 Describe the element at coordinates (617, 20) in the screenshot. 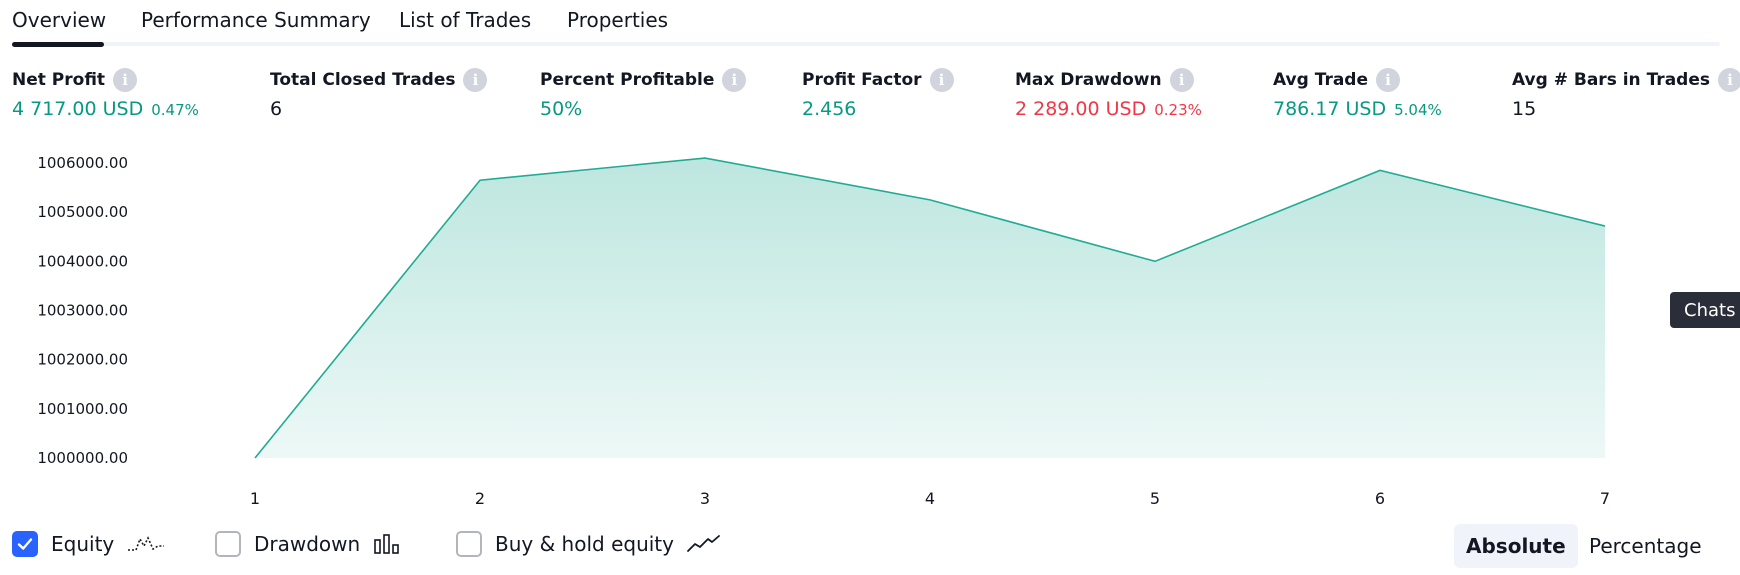

I see `tab-properties: Properties` at that location.